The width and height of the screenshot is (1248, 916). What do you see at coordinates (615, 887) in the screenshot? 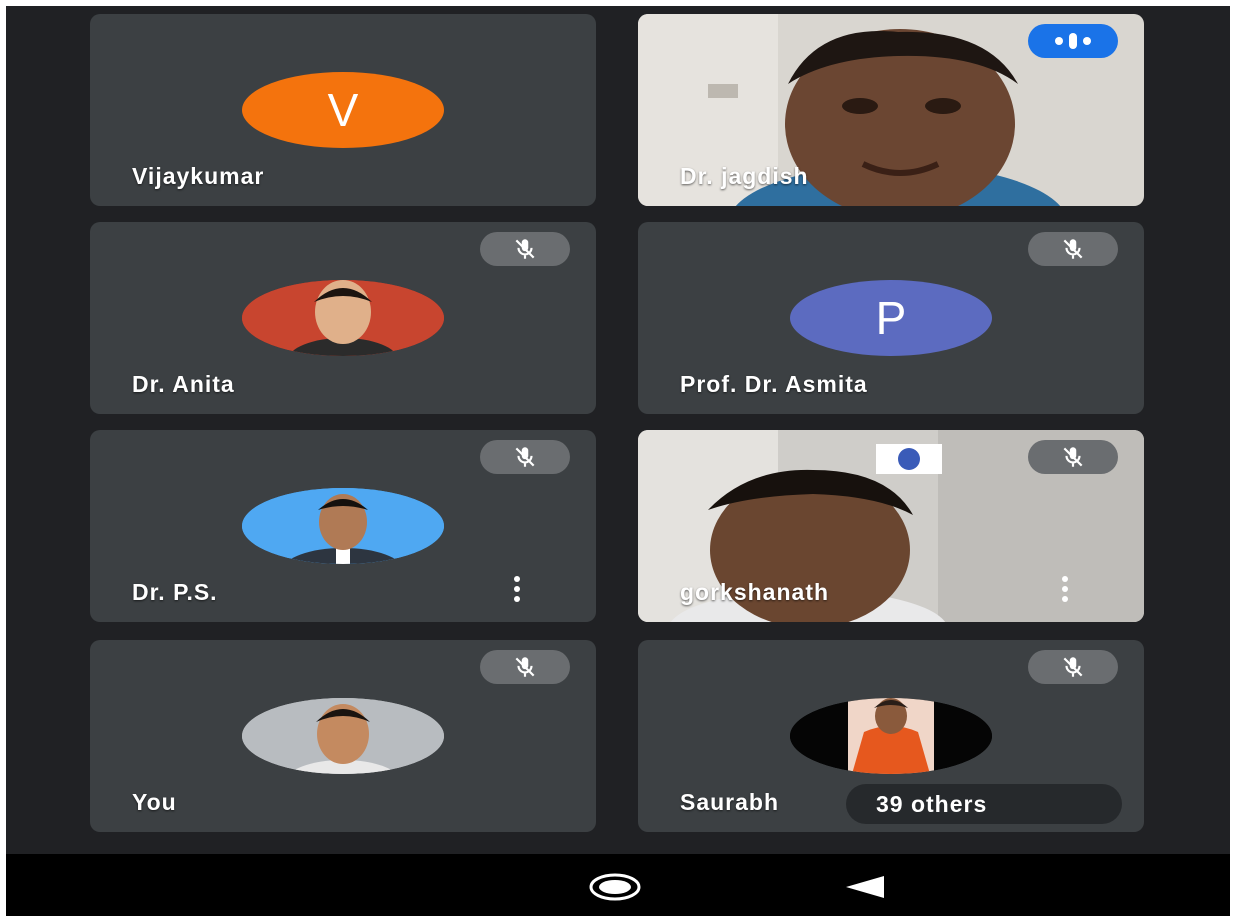
I see `home-icon` at bounding box center [615, 887].